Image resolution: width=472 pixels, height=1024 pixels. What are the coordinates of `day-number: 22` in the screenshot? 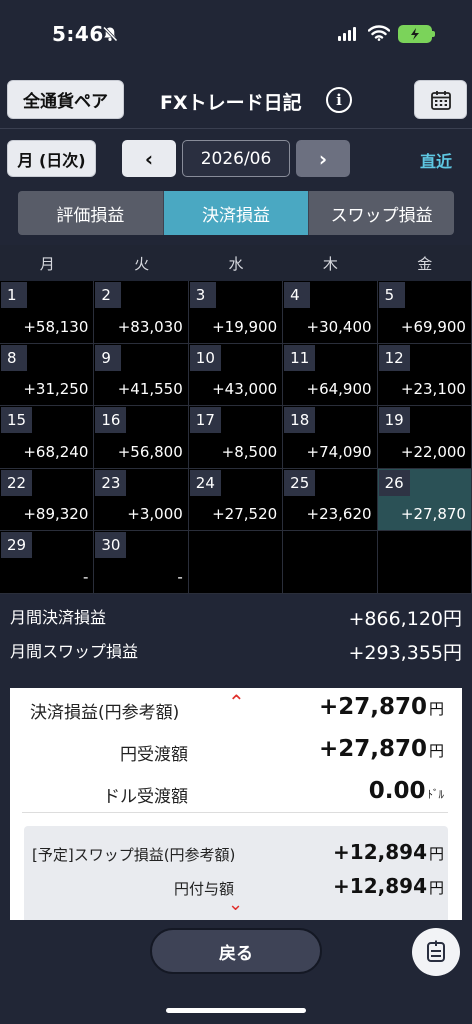 It's located at (17, 482).